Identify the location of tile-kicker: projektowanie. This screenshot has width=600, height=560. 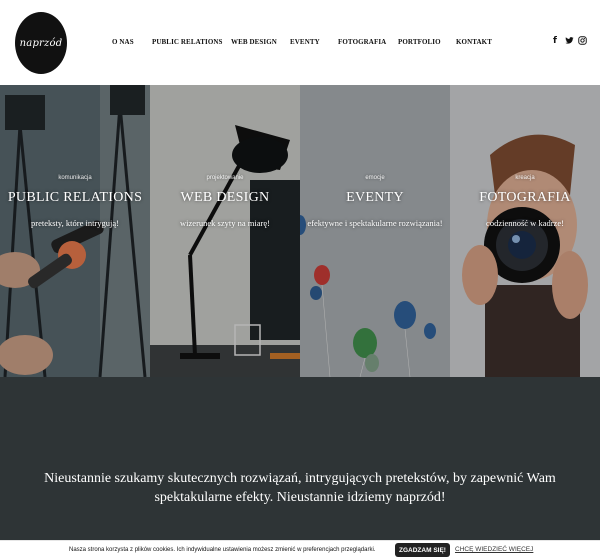
(225, 178).